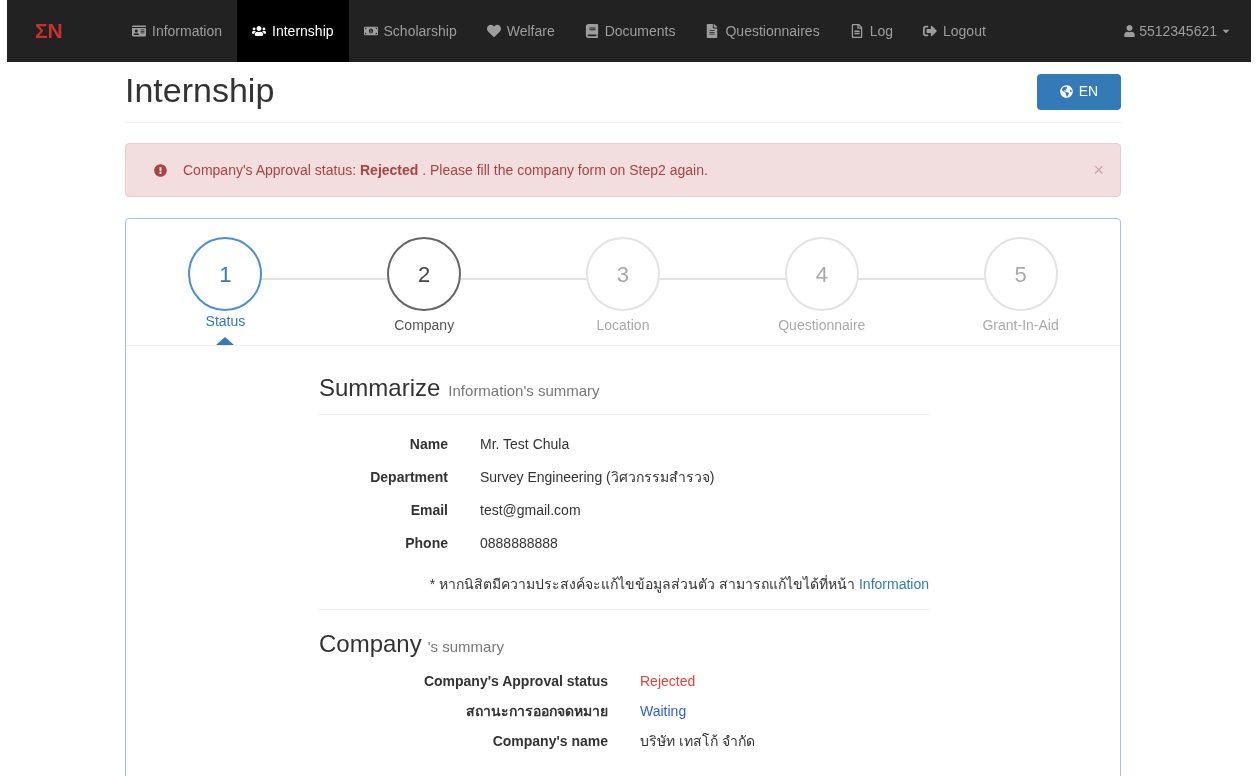 Image resolution: width=1258 pixels, height=776 pixels. What do you see at coordinates (871, 31) in the screenshot?
I see `nav-link: Log` at bounding box center [871, 31].